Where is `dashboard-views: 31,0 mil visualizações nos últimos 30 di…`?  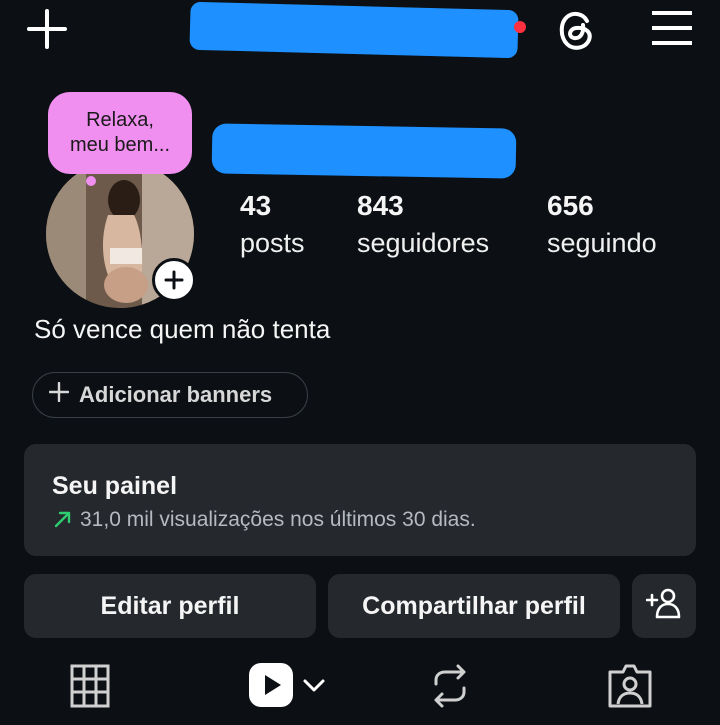 dashboard-views: 31,0 mil visualizações nos últimos 30 di… is located at coordinates (278, 519).